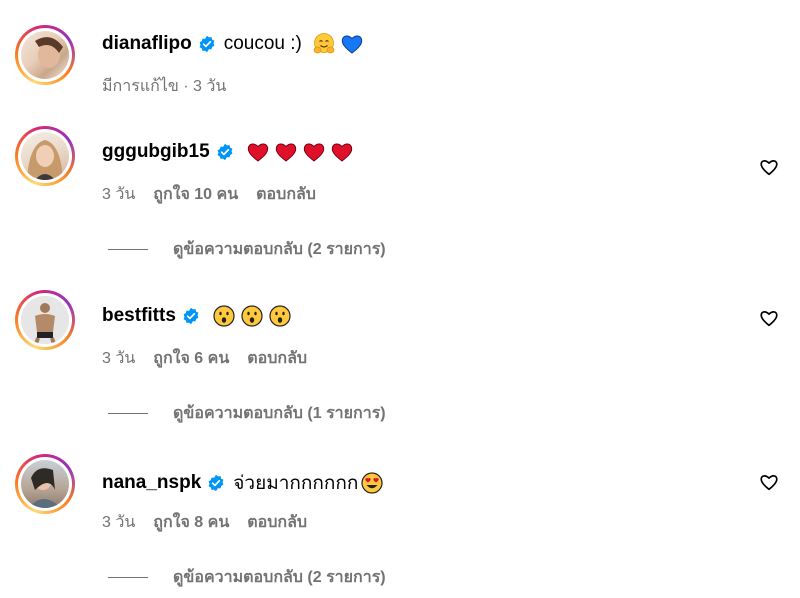 The height and width of the screenshot is (598, 800). Describe the element at coordinates (151, 483) in the screenshot. I see `username: nana_nspk` at that location.